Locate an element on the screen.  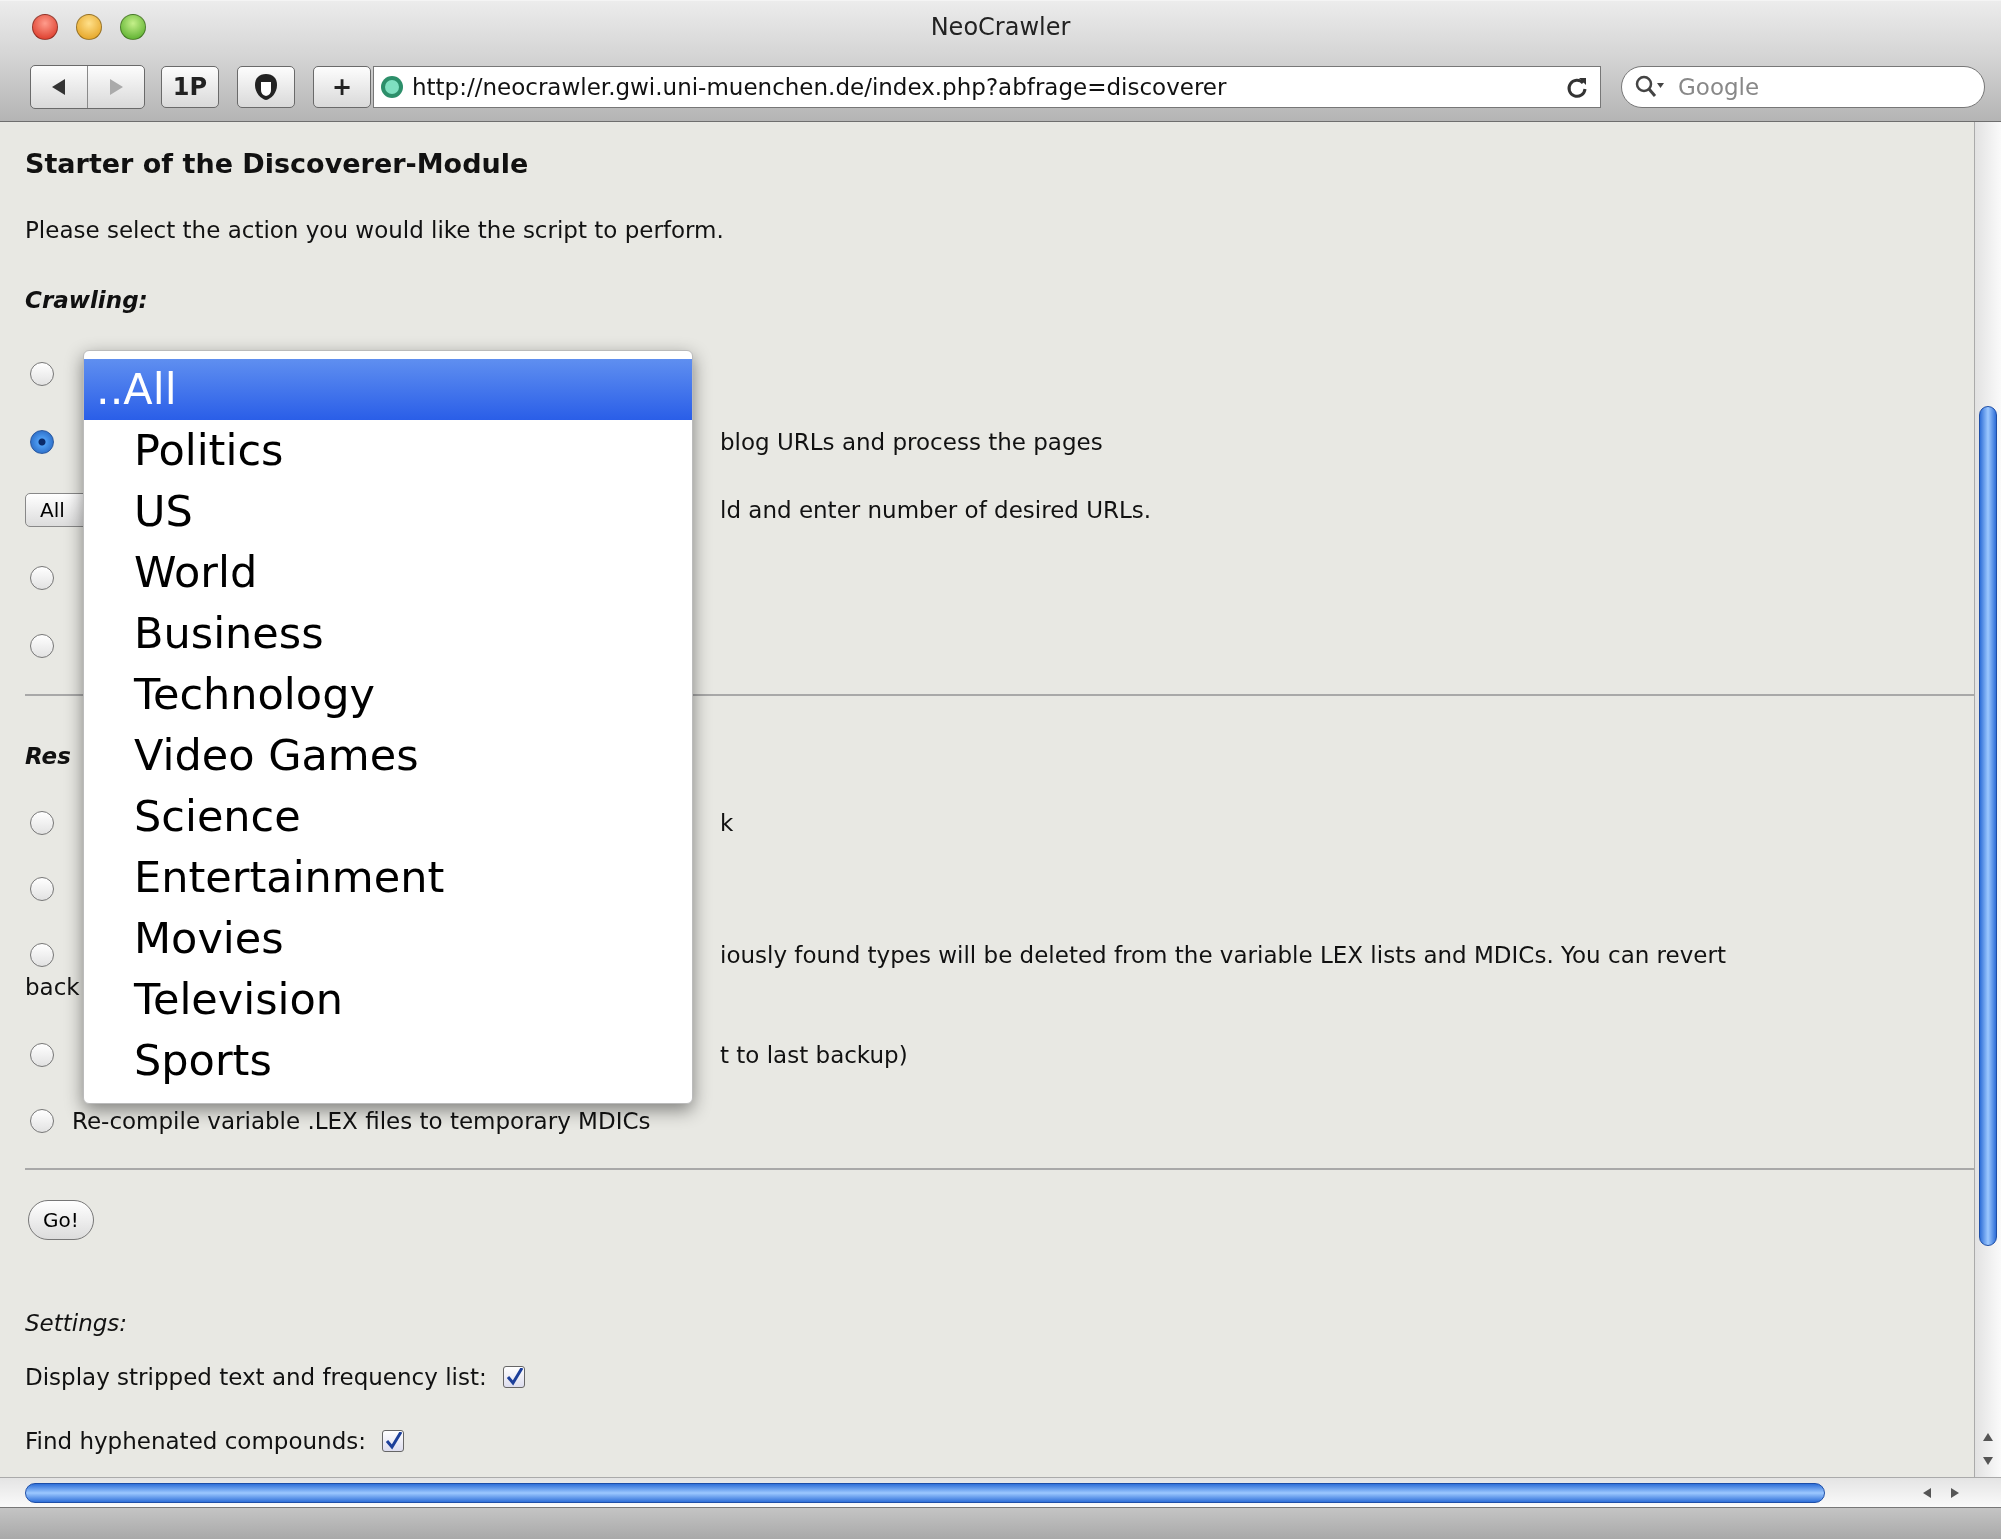
setting-label: Find hyphenated compounds: is located at coordinates (195, 1441).